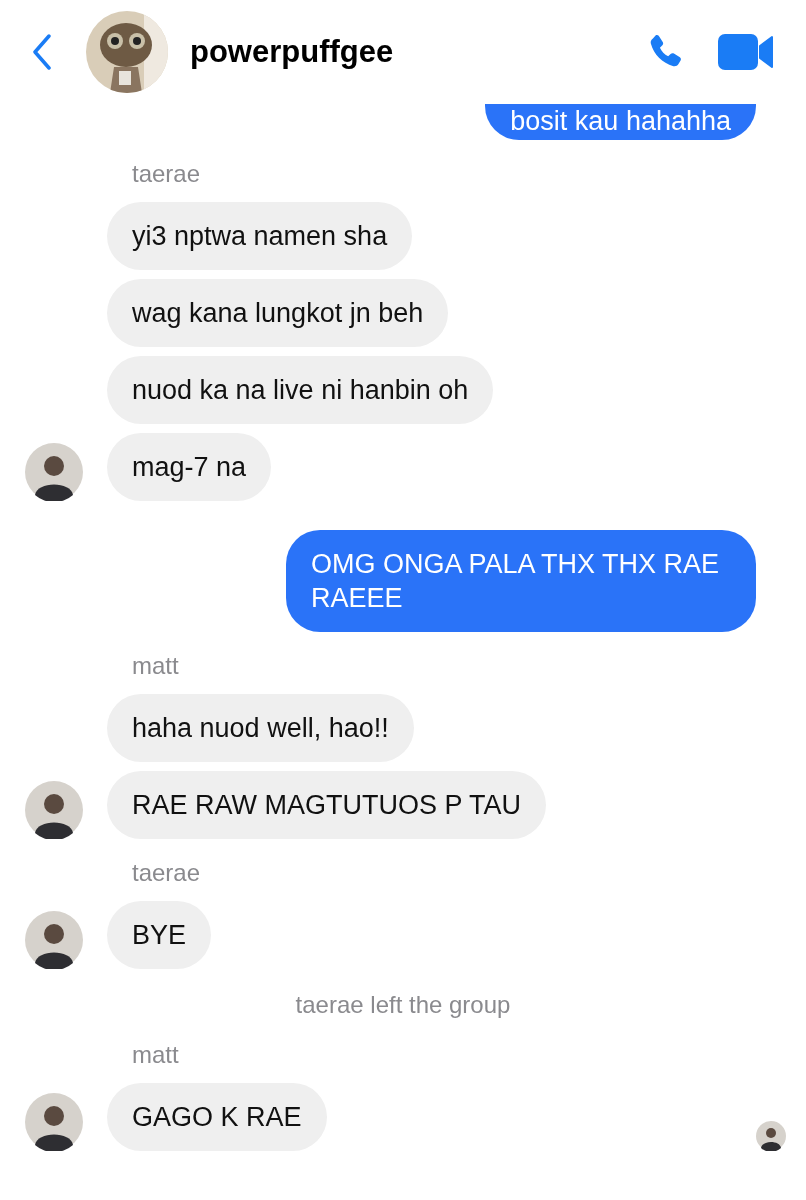 Image resolution: width=806 pixels, height=1200 pixels. Describe the element at coordinates (521, 581) in the screenshot. I see `sent-message: OMG ONGA PALA THX THX RAE RAEEE` at that location.